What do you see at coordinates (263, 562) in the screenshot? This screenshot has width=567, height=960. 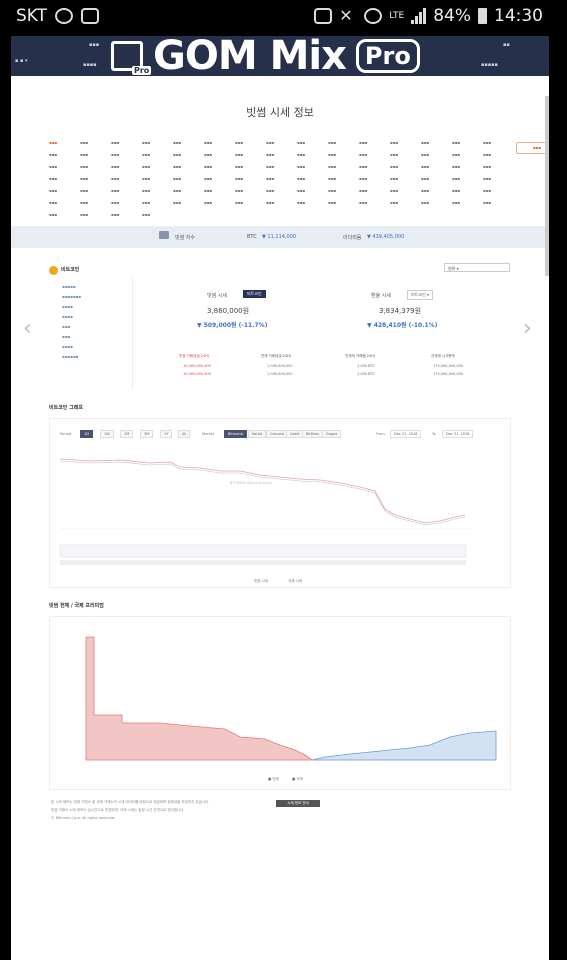 I see `range-scrollbar` at bounding box center [263, 562].